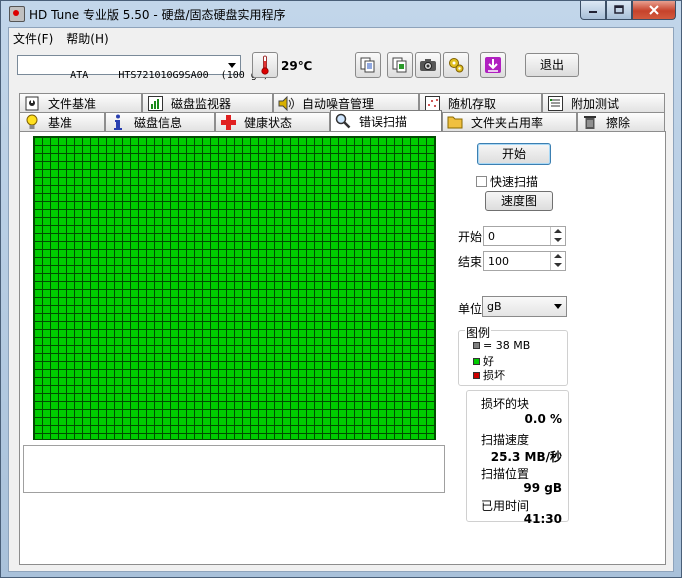 Image resolution: width=682 pixels, height=578 pixels. Describe the element at coordinates (543, 419) in the screenshot. I see `damaged-blocks-value: 0.0 %` at that location.